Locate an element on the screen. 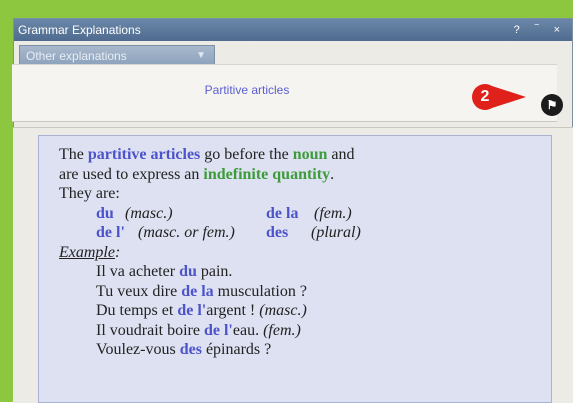  title-bar: Grammar Explanations ? ‾ × is located at coordinates (293, 30).